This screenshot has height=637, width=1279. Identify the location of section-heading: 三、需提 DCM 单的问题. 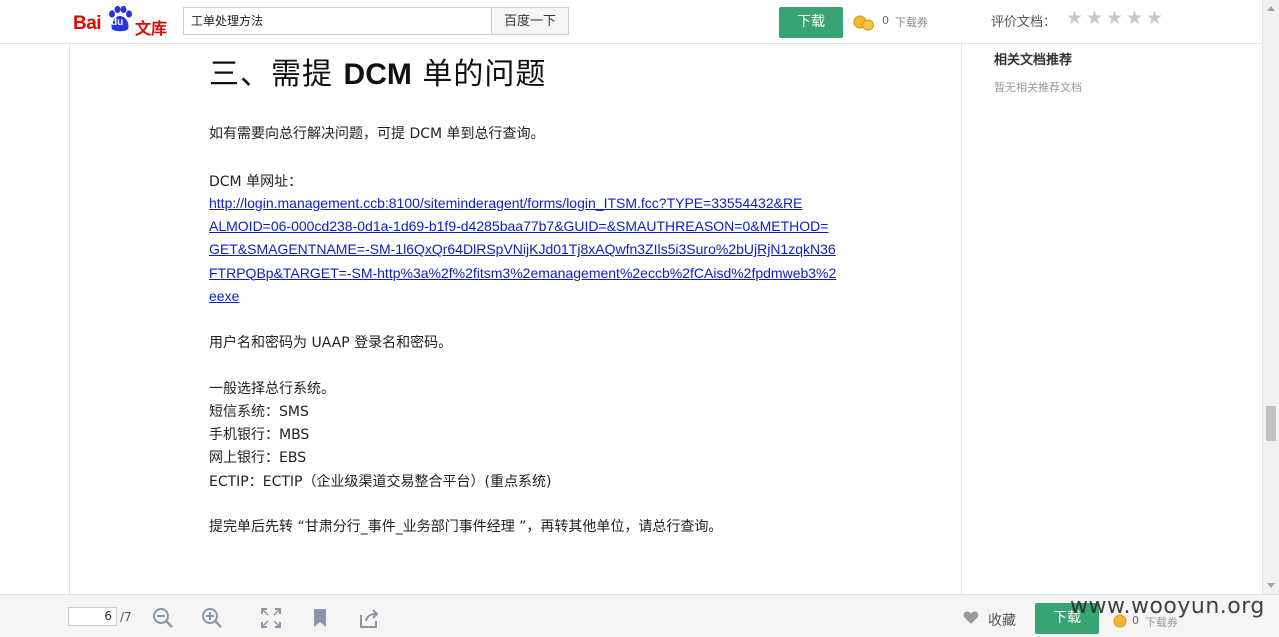
(377, 71).